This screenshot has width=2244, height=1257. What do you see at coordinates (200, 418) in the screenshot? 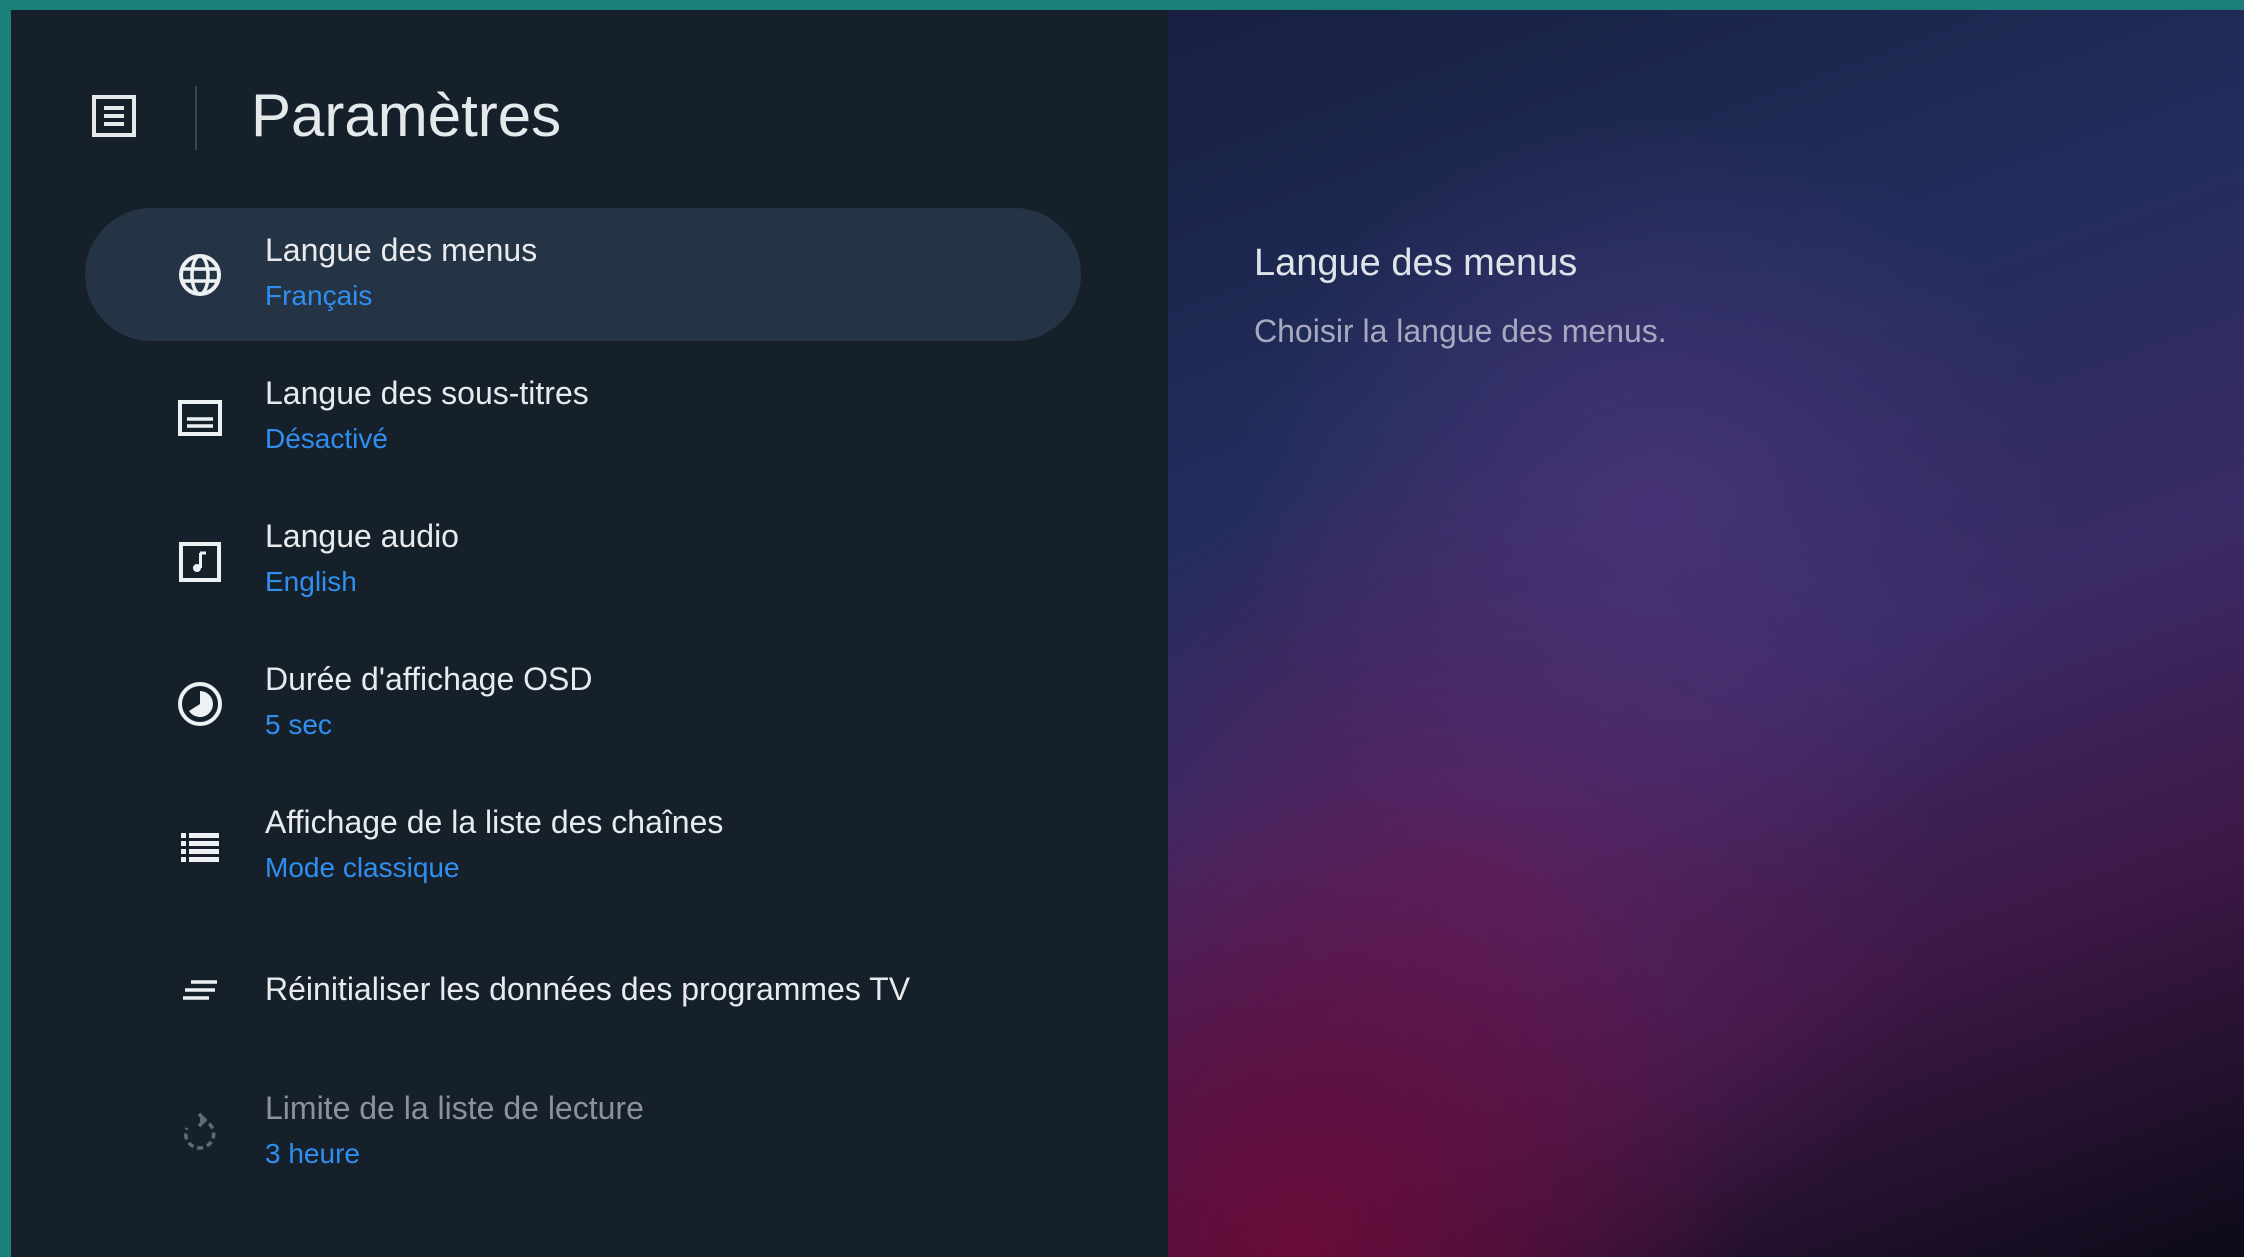
I see `subtitles-icon` at bounding box center [200, 418].